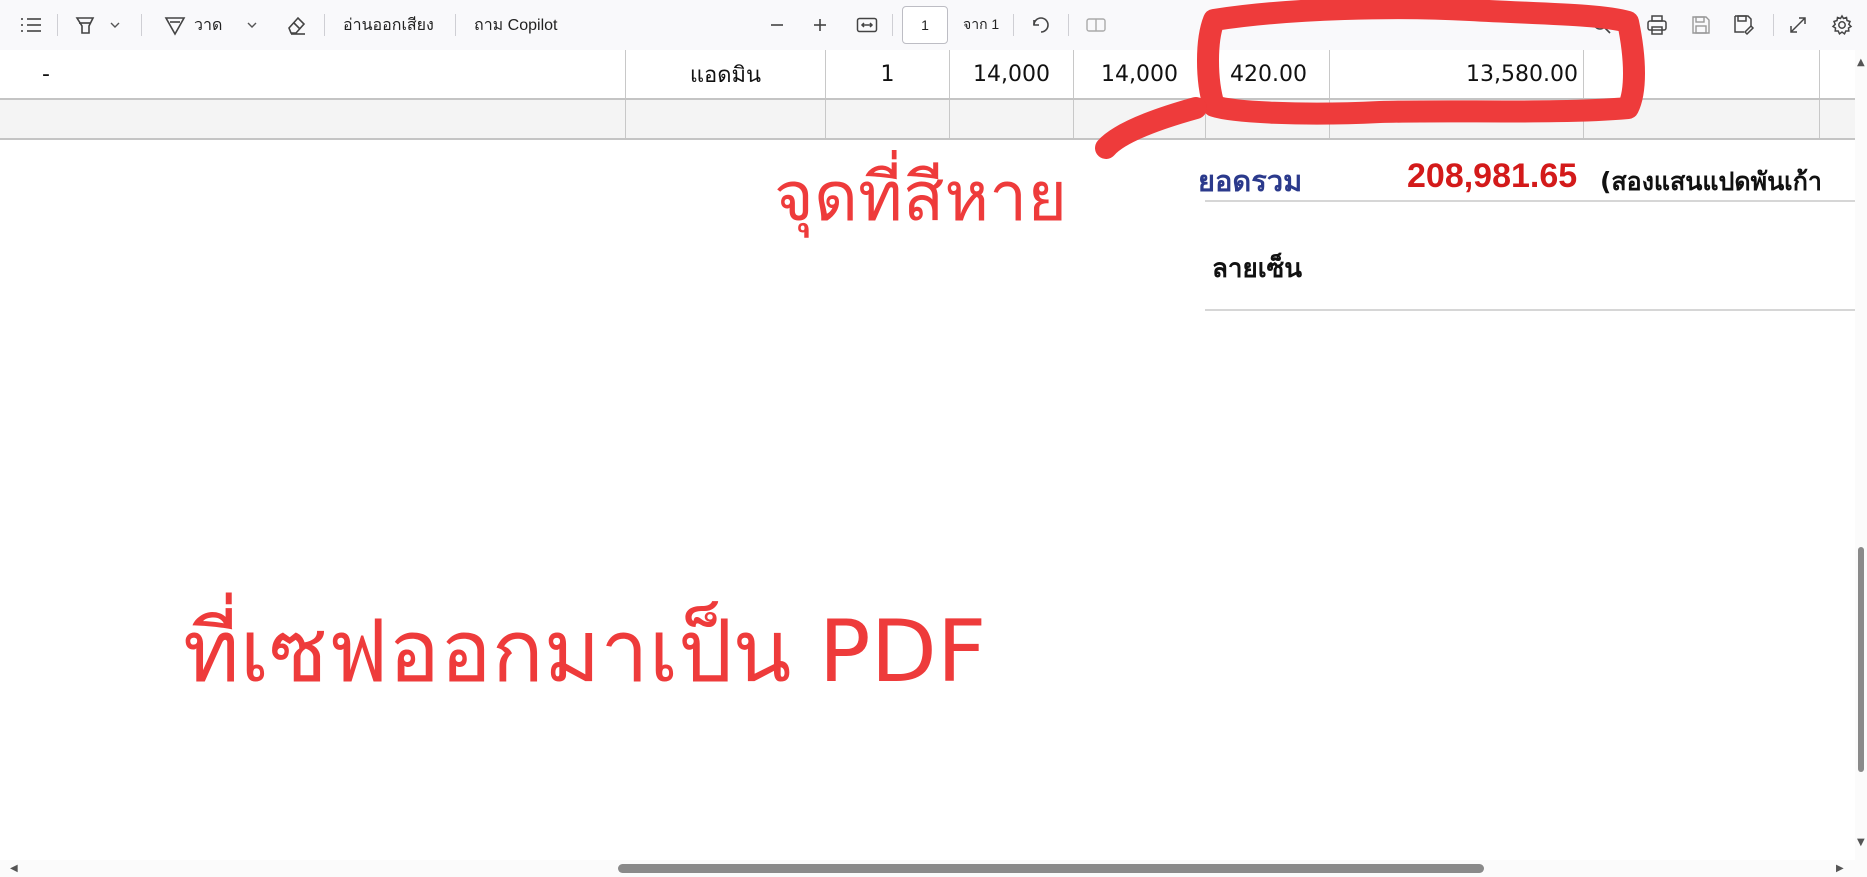  What do you see at coordinates (1012, 74) in the screenshot?
I see `price-cell: 14,000` at bounding box center [1012, 74].